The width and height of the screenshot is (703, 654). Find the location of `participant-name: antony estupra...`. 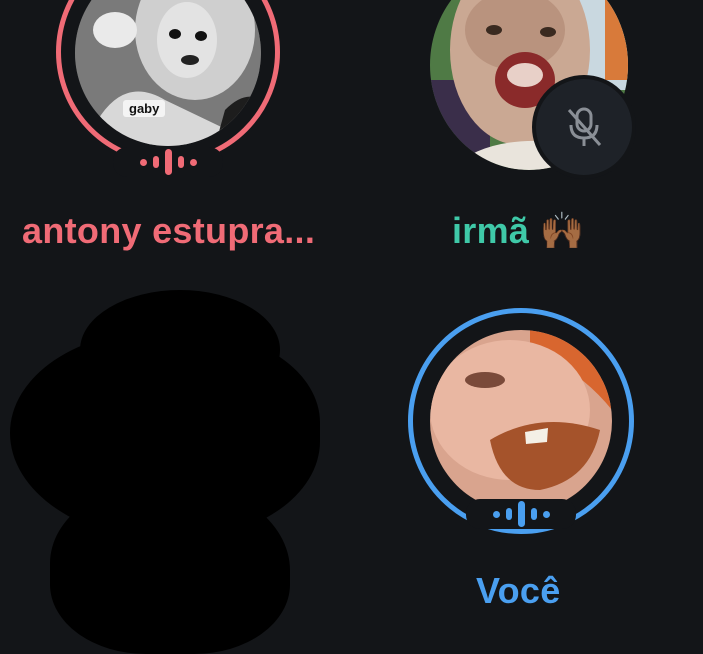

participant-name: antony estupra... is located at coordinates (169, 230).